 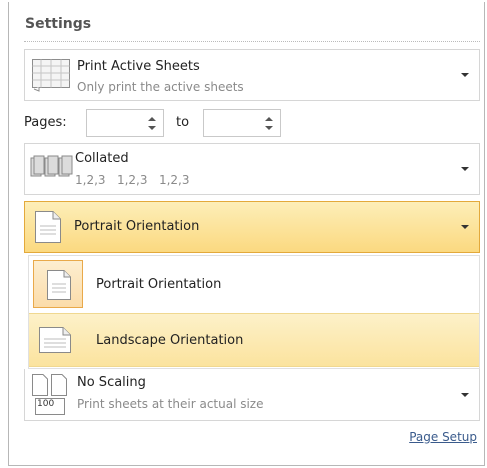 What do you see at coordinates (132, 180) in the screenshot?
I see `collation-sublabel: 1,2,3 1,2,3 1,2,3` at bounding box center [132, 180].